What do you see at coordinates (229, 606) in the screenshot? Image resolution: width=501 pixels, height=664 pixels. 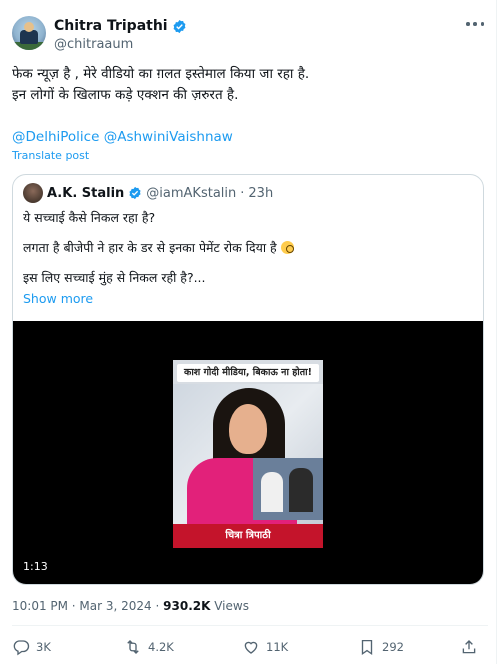 I see `views-label: Views` at bounding box center [229, 606].